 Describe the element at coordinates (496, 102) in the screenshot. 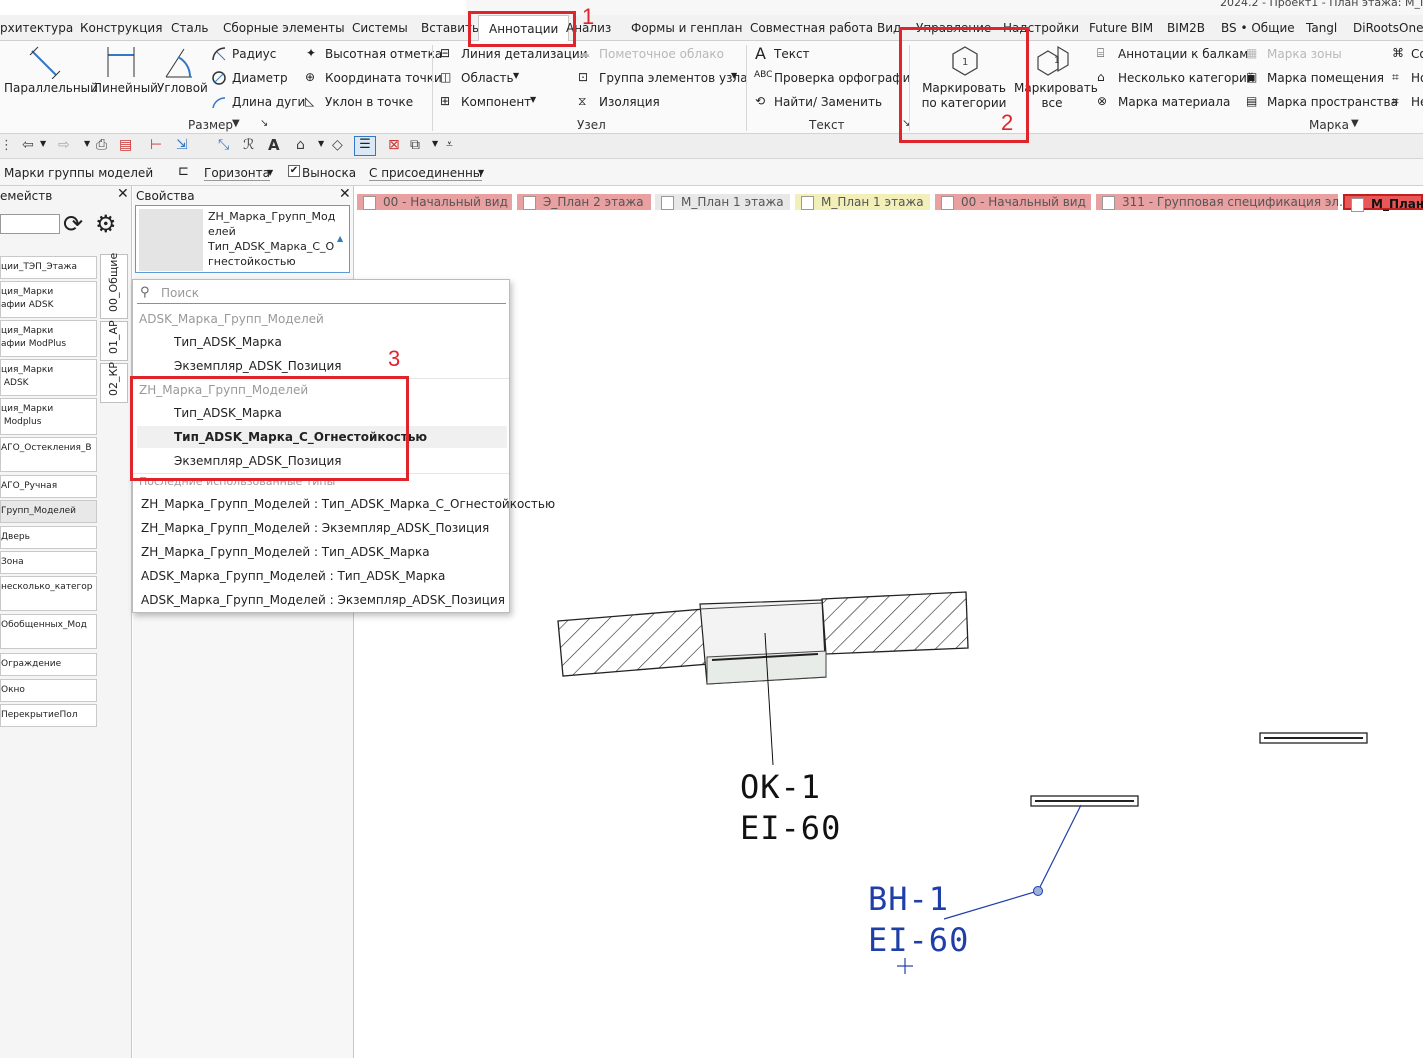

I see `component-button: Компонент` at that location.